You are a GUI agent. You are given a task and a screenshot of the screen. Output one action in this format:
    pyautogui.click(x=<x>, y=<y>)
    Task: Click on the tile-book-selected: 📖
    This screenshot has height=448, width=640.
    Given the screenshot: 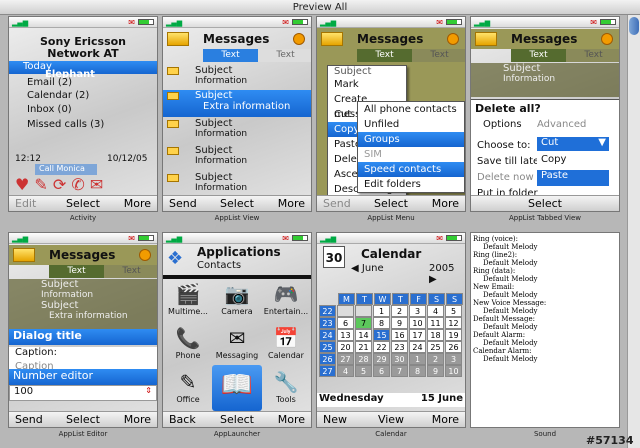 What is the action you would take?
    pyautogui.click(x=237, y=388)
    